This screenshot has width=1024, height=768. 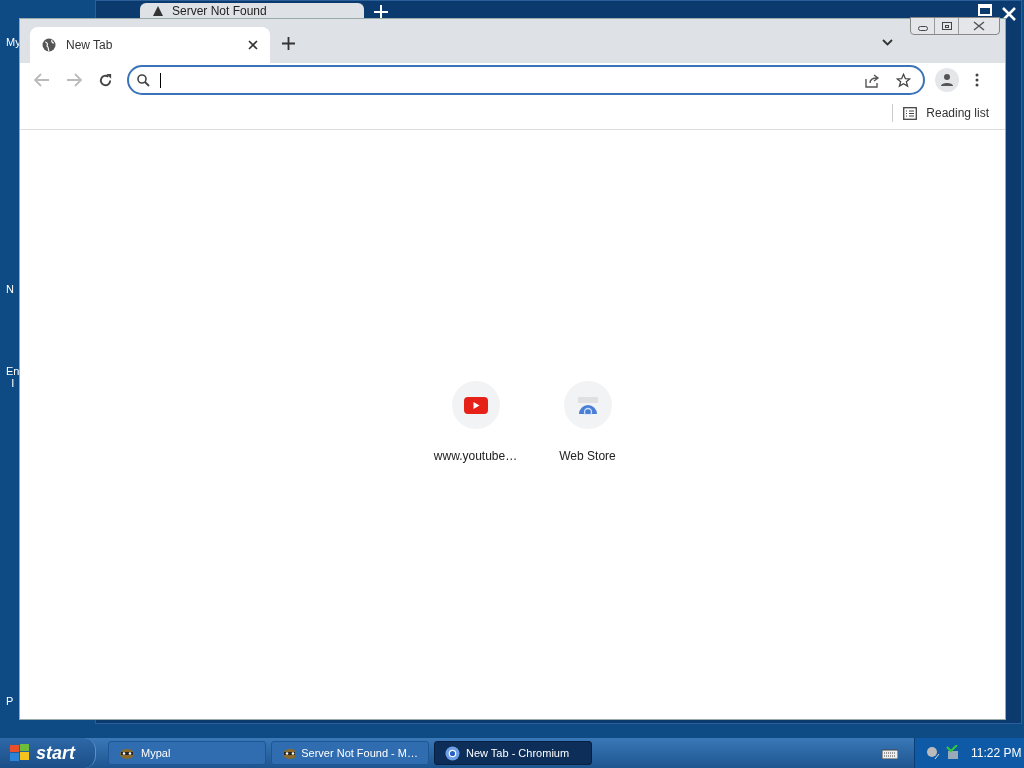 I want to click on more-menu-icon, so click(x=977, y=80).